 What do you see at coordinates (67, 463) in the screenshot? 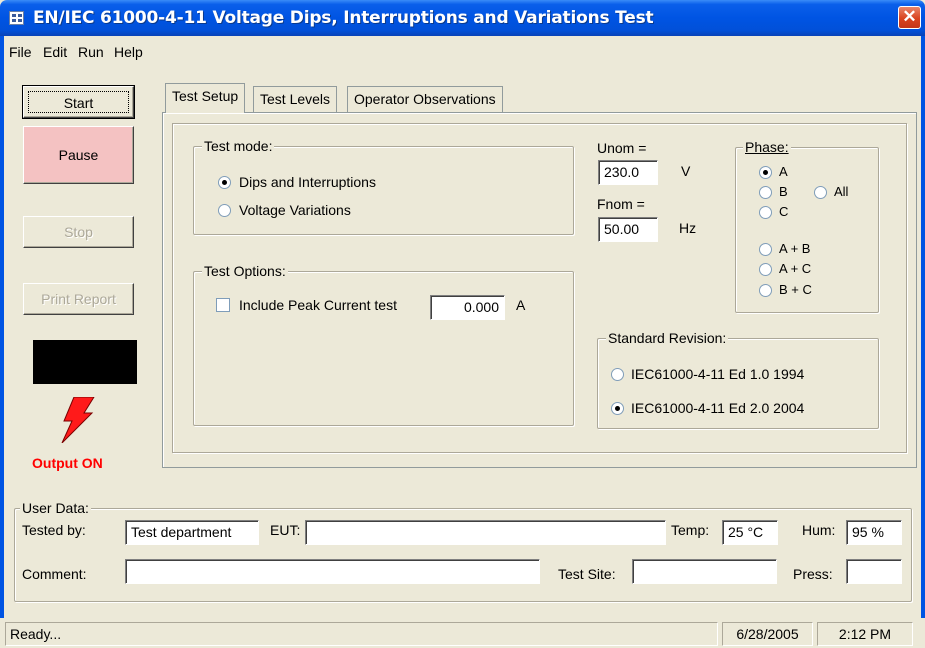
I see `output-status-label: Output ON` at bounding box center [67, 463].